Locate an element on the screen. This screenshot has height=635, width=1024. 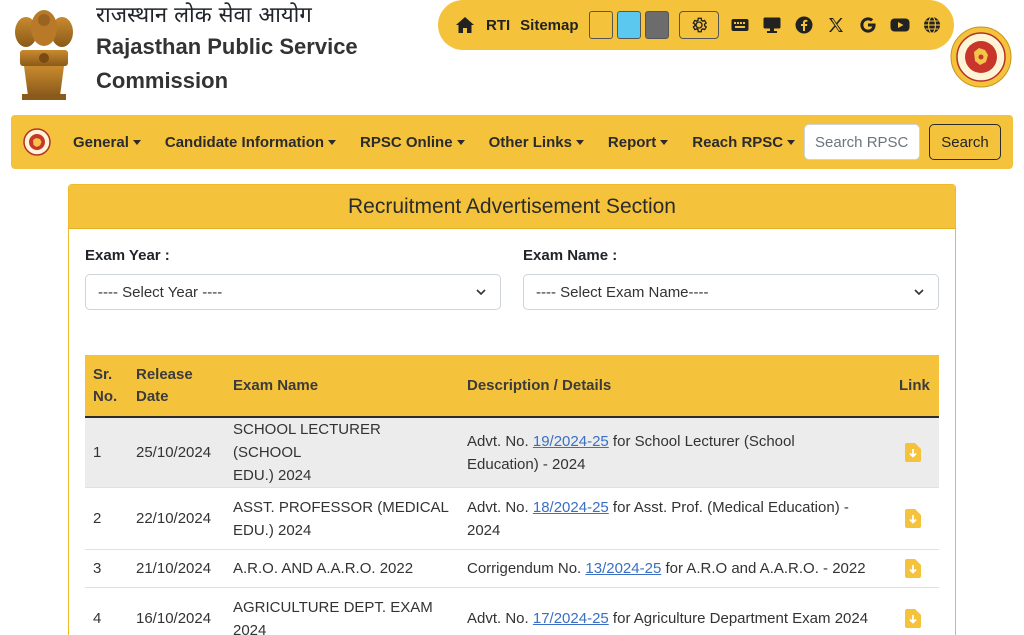
keyboard-icon is located at coordinates (740, 25).